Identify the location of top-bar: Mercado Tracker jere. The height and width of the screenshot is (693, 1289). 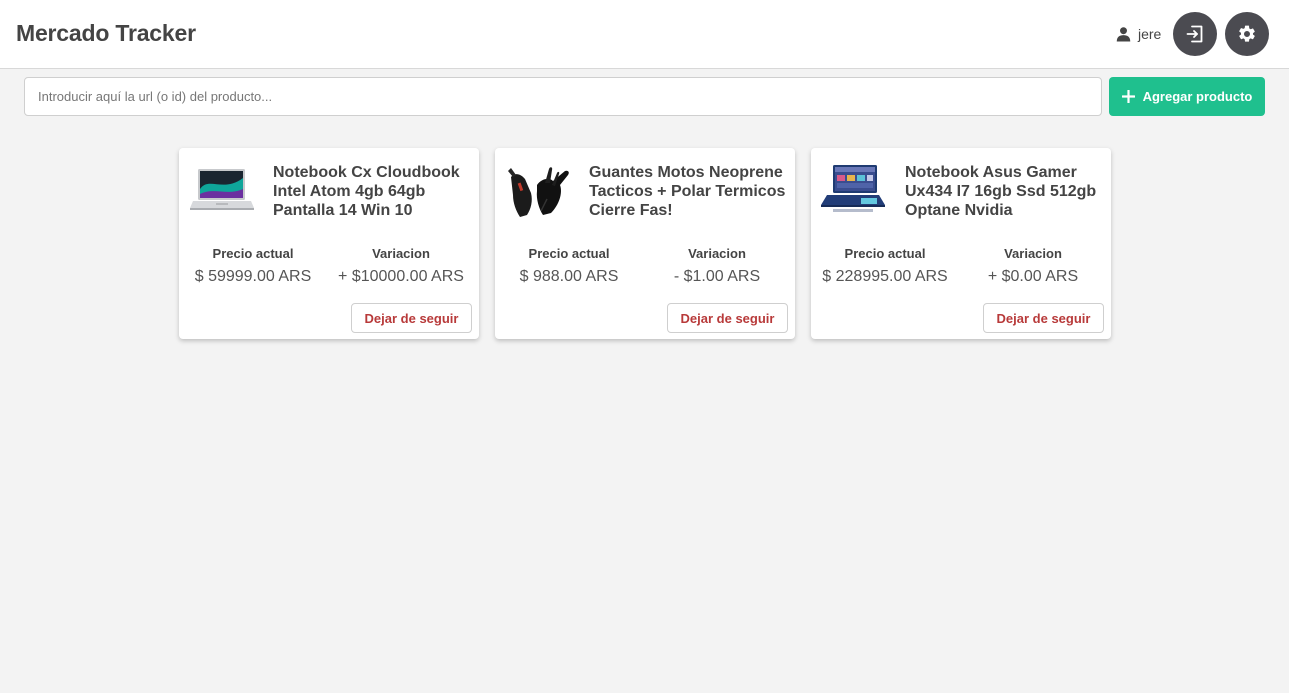
(644, 34).